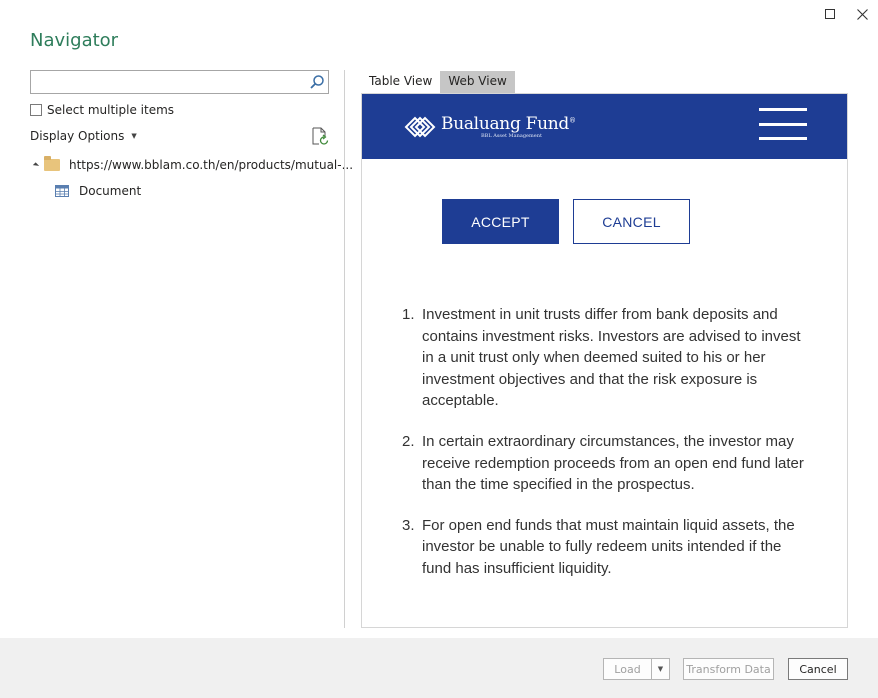  Describe the element at coordinates (439, 668) in the screenshot. I see `dialog-footer: Load ▼ Transform Data Cancel` at that location.